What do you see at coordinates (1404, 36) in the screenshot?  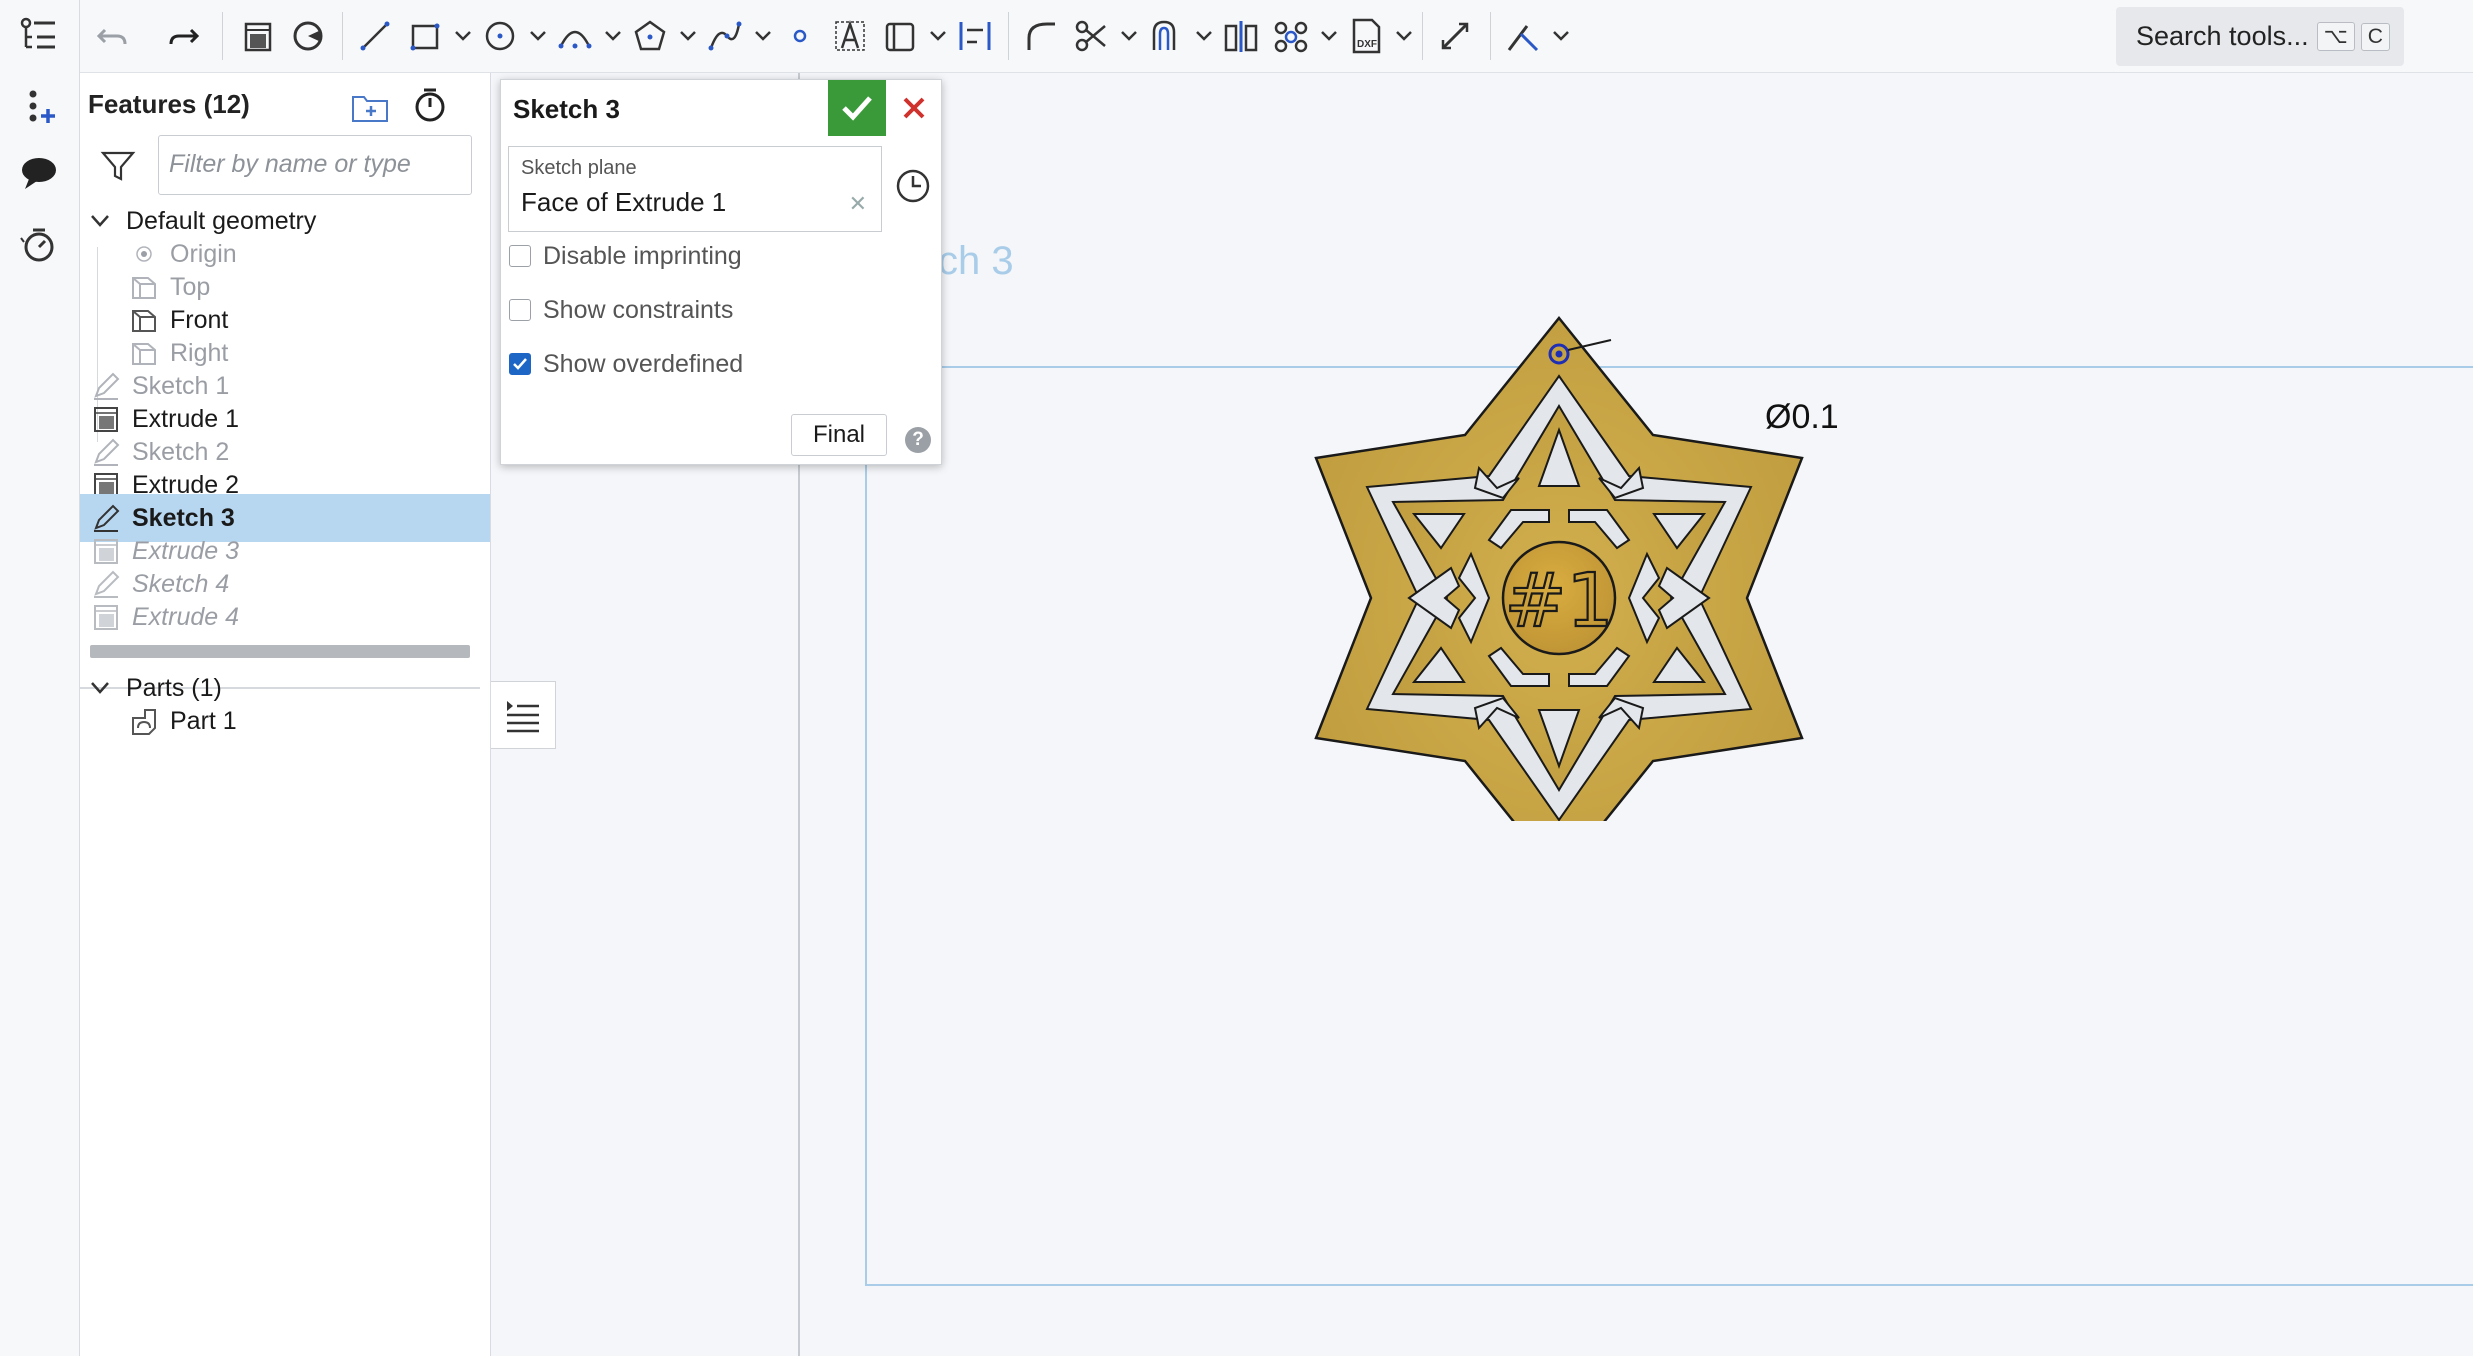 I see `dxf-dropdown-chevron-down-icon` at bounding box center [1404, 36].